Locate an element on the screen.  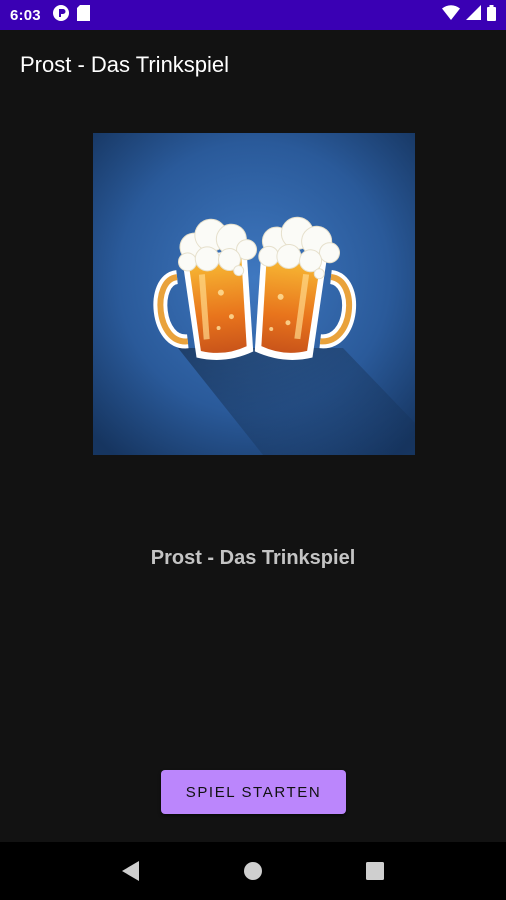
navigation-bar is located at coordinates (253, 871).